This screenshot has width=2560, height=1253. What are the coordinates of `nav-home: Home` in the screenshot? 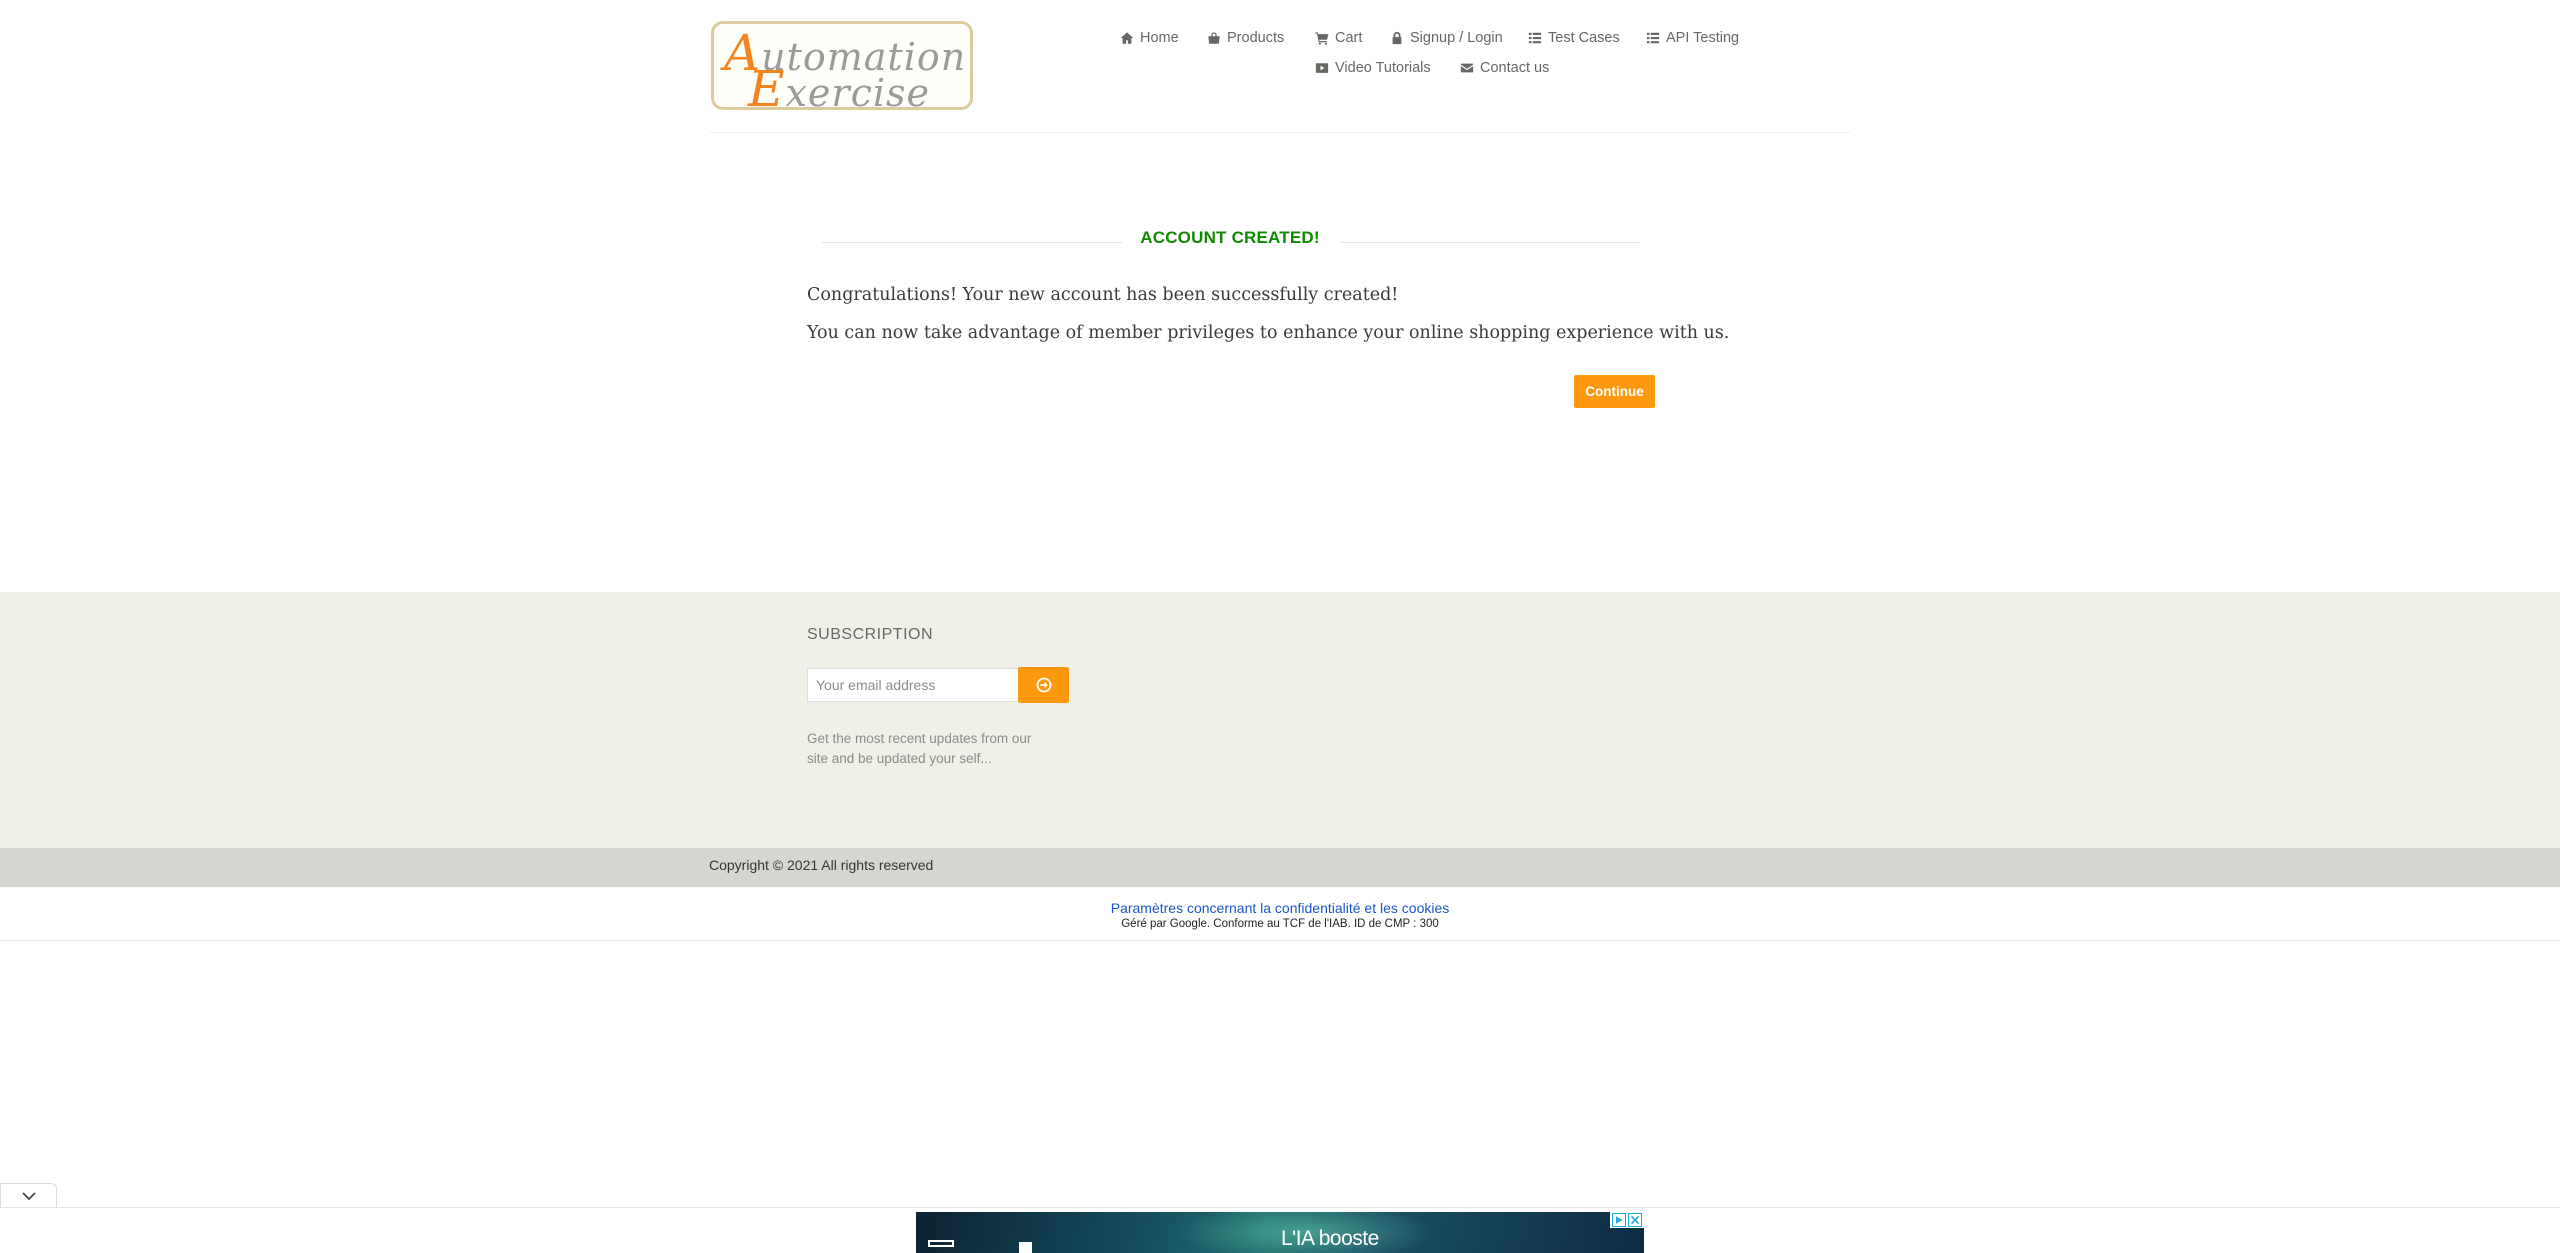 It's located at (1149, 38).